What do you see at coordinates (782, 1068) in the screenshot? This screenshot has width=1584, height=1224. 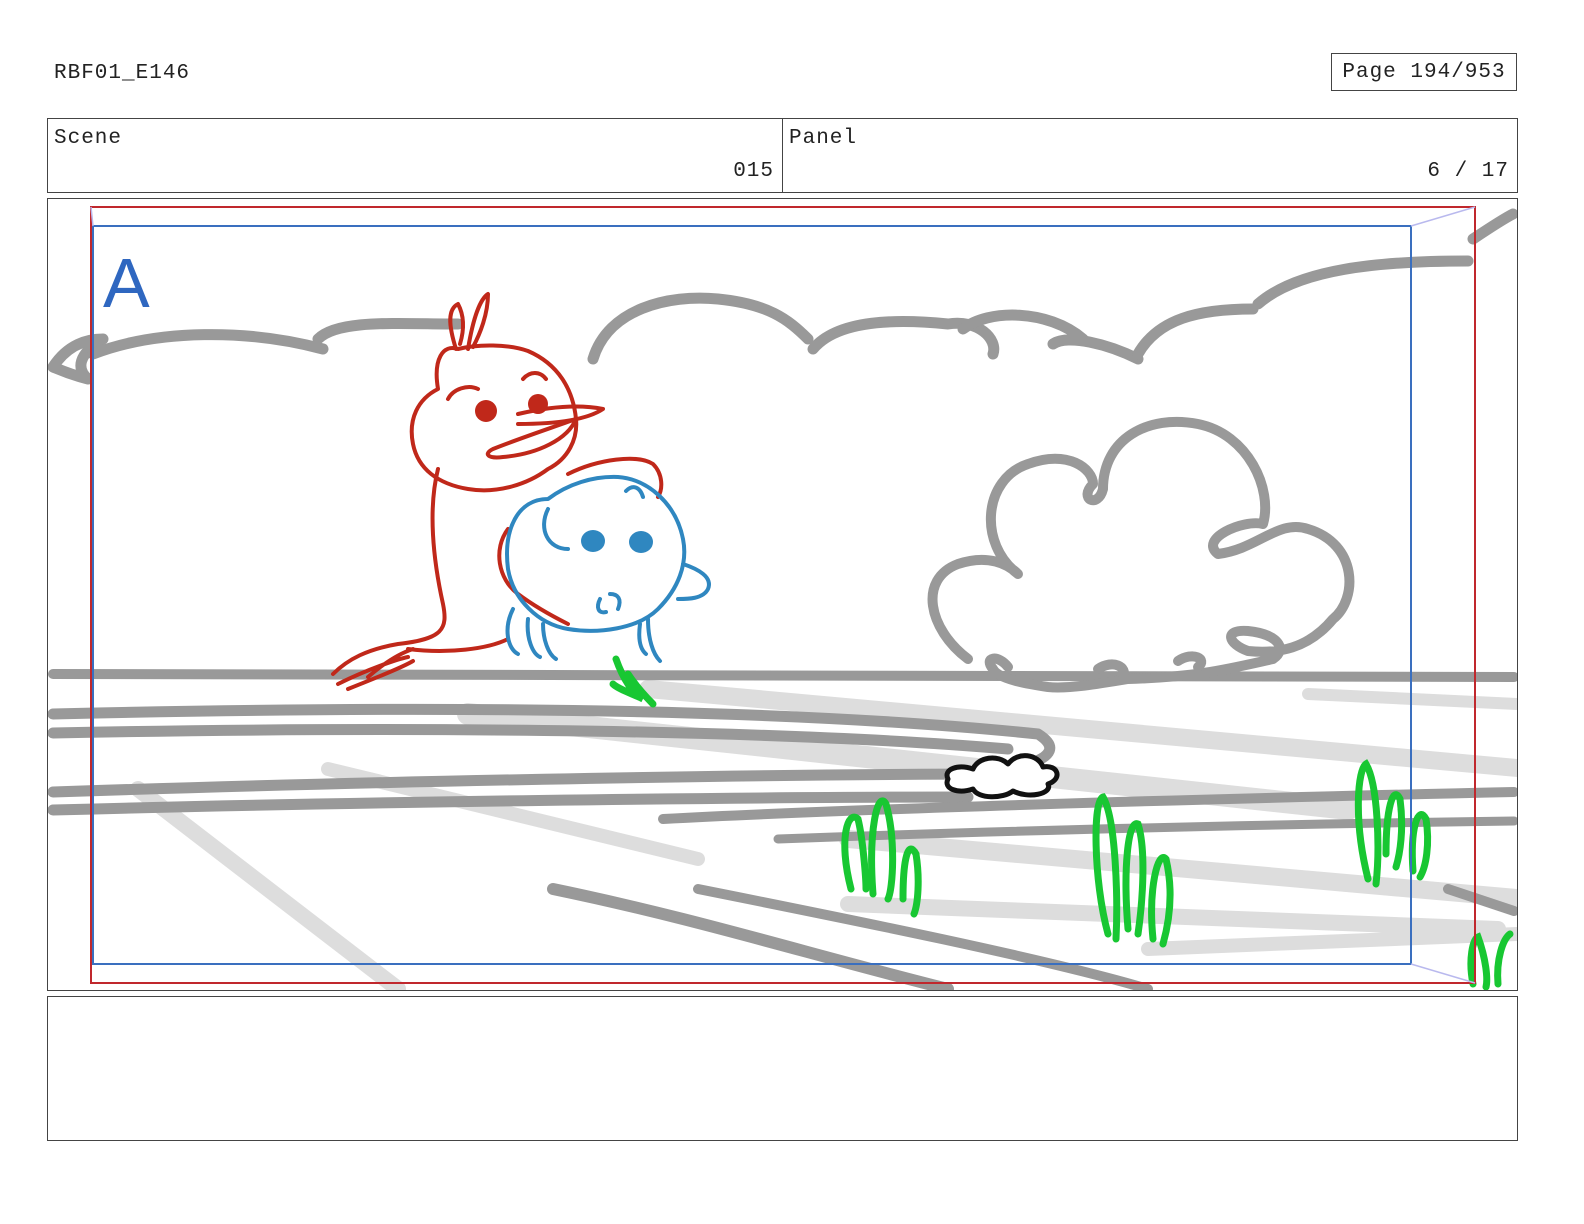 I see `panel-notes-box` at bounding box center [782, 1068].